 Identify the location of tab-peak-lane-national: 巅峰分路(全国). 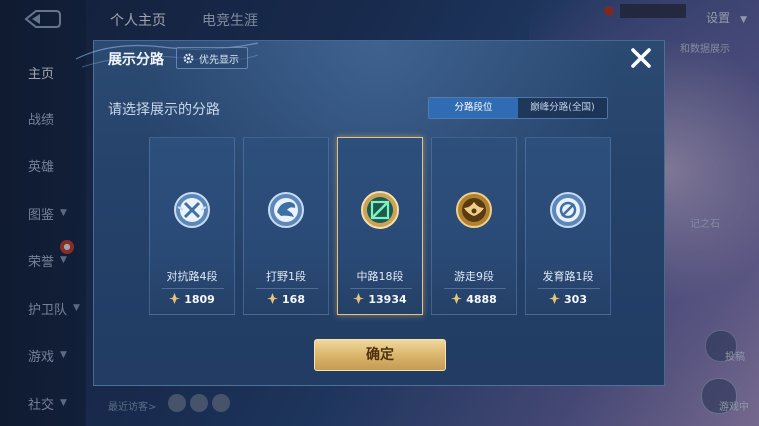
(562, 108).